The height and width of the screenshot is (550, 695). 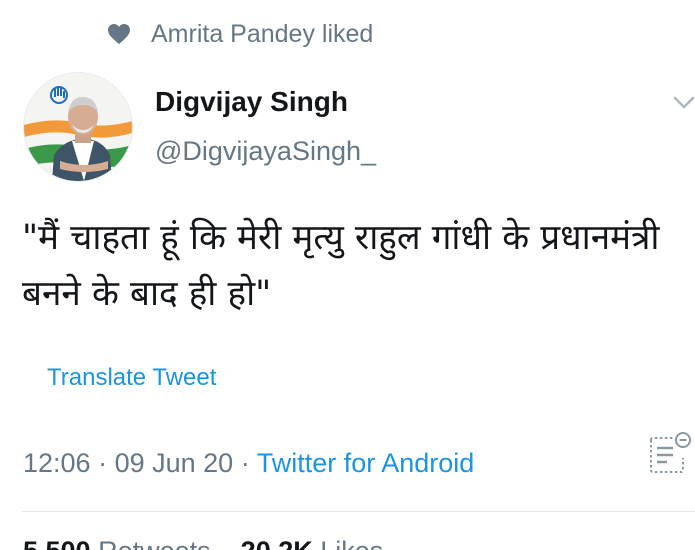 What do you see at coordinates (119, 34) in the screenshot?
I see `heart-icon` at bounding box center [119, 34].